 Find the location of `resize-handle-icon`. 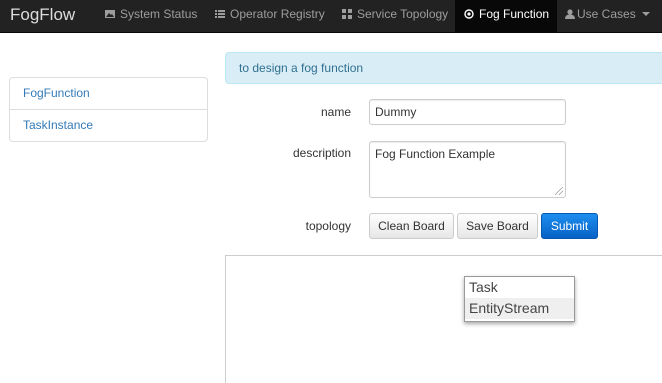

resize-handle-icon is located at coordinates (559, 191).